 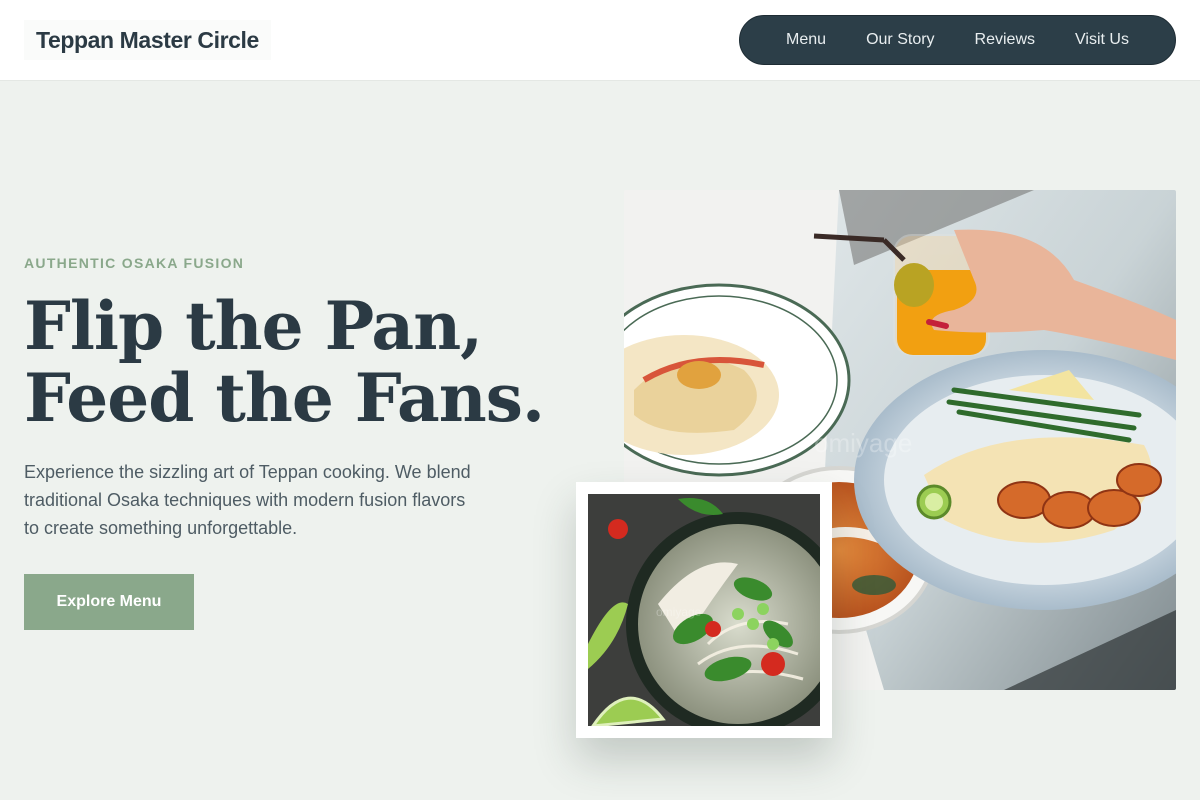 I want to click on brand-logo: Teppan Master Circle, so click(x=147, y=40).